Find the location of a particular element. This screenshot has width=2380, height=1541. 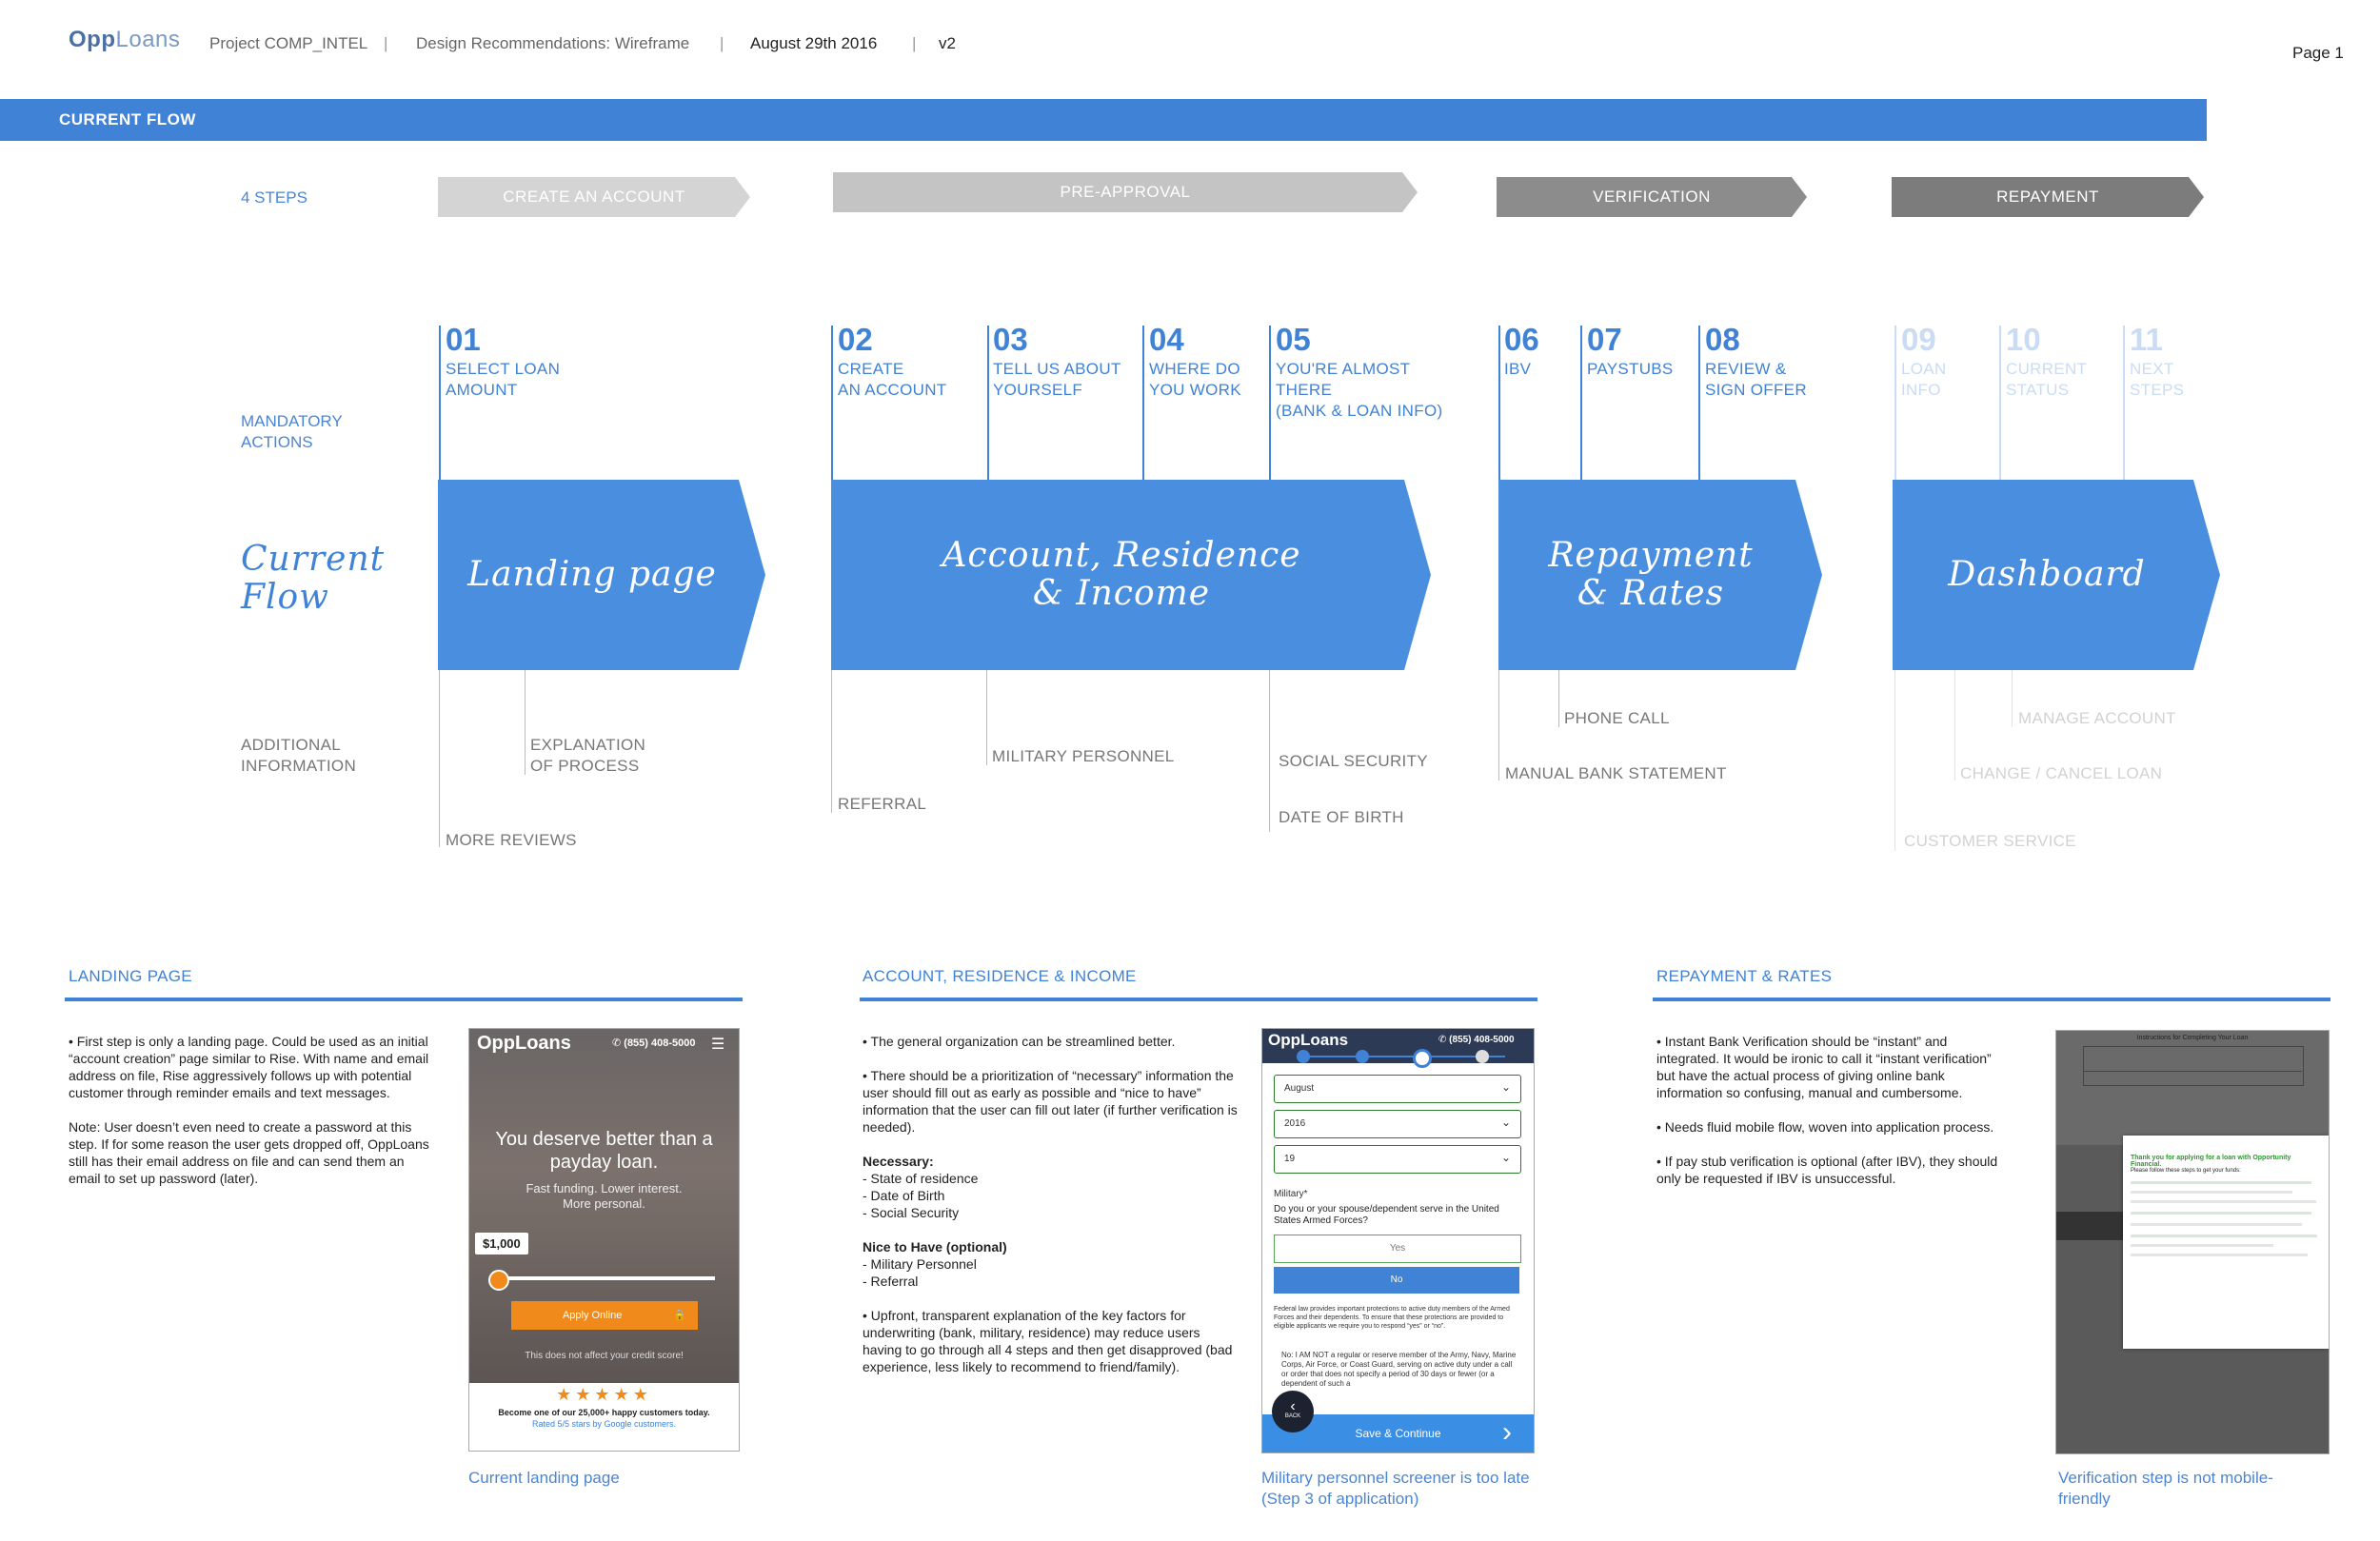

rated-text: Rated 5/5 stars by Google customers. is located at coordinates (604, 1424).